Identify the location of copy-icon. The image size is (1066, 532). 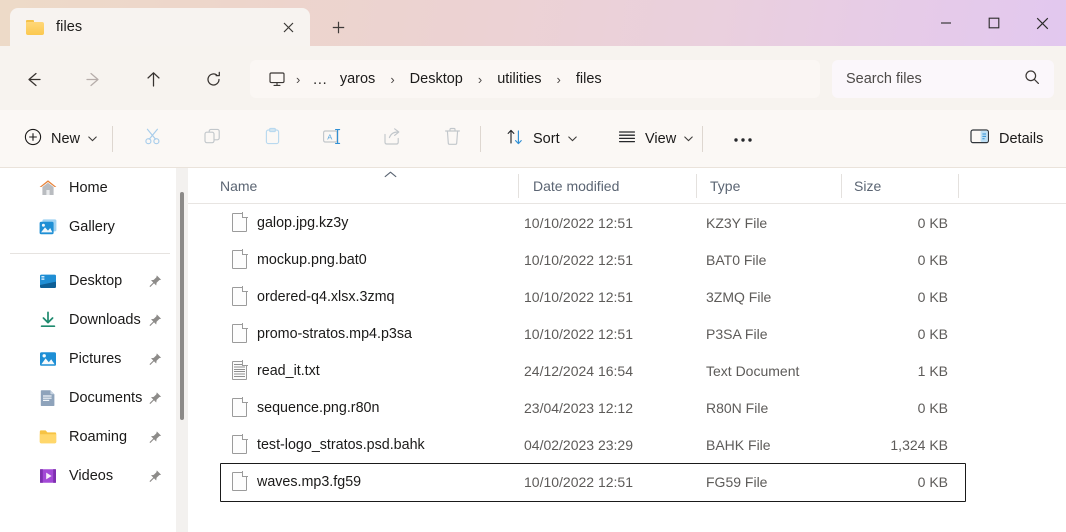
(212, 139).